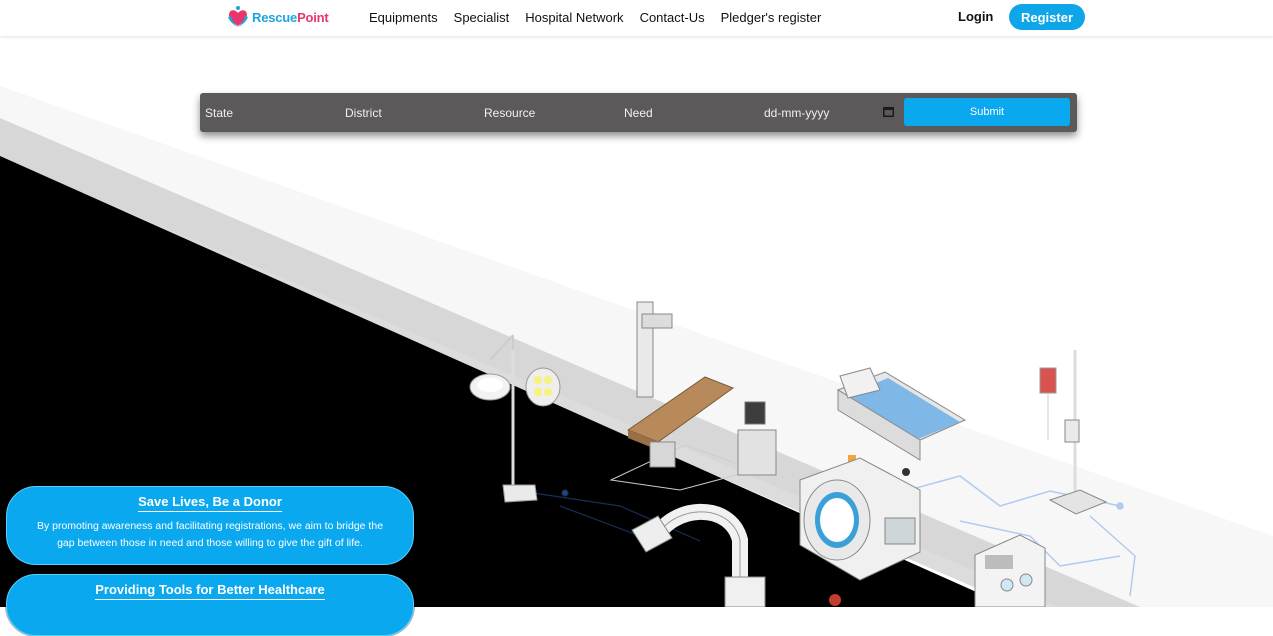 The image size is (1273, 636). What do you see at coordinates (693, 396) in the screenshot?
I see `xray-table-icon` at bounding box center [693, 396].